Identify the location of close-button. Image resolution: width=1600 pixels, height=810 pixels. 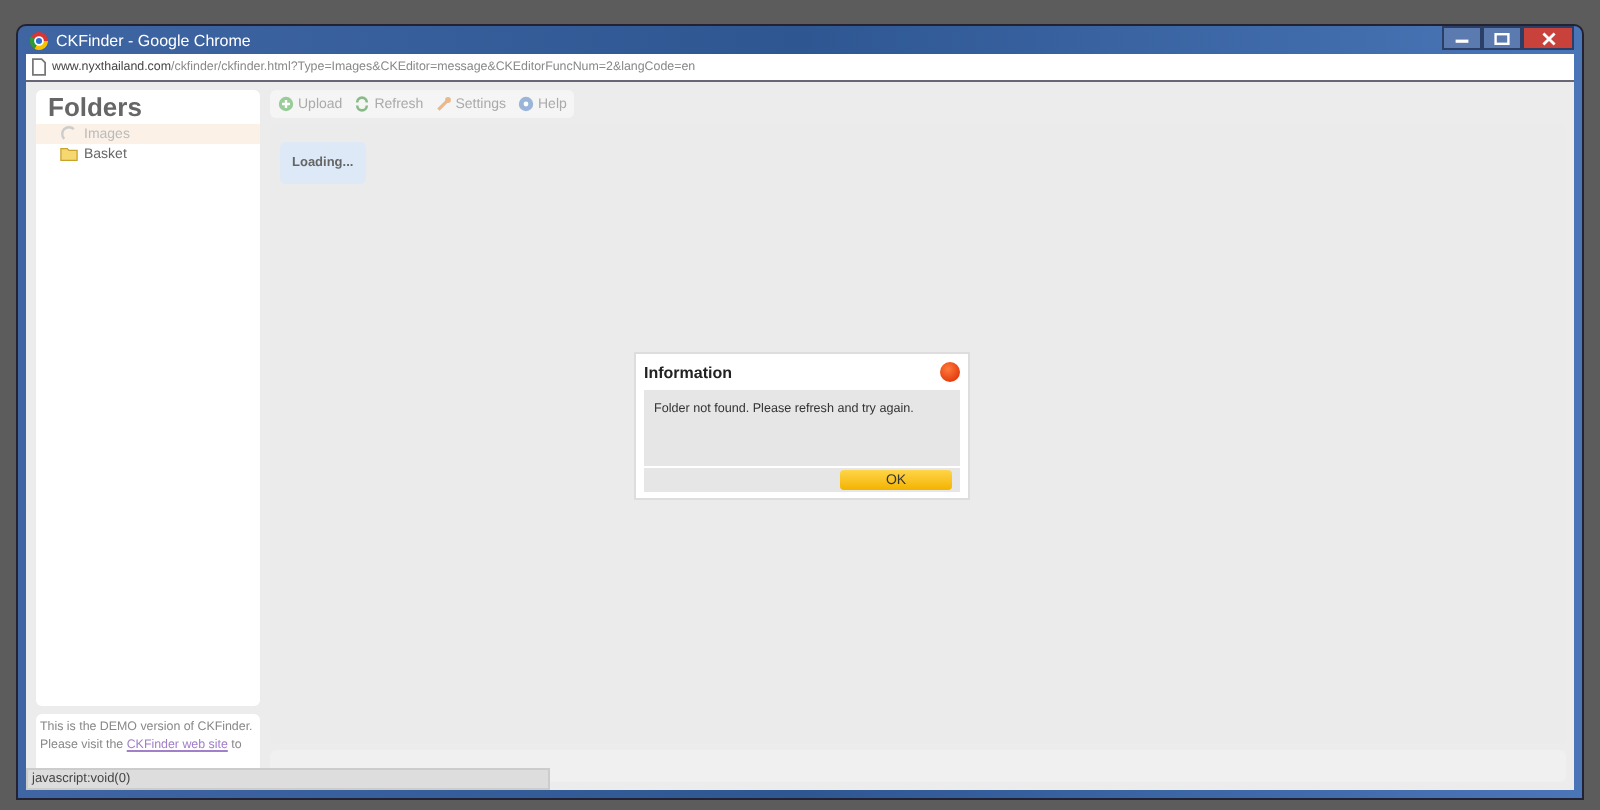
(1548, 38).